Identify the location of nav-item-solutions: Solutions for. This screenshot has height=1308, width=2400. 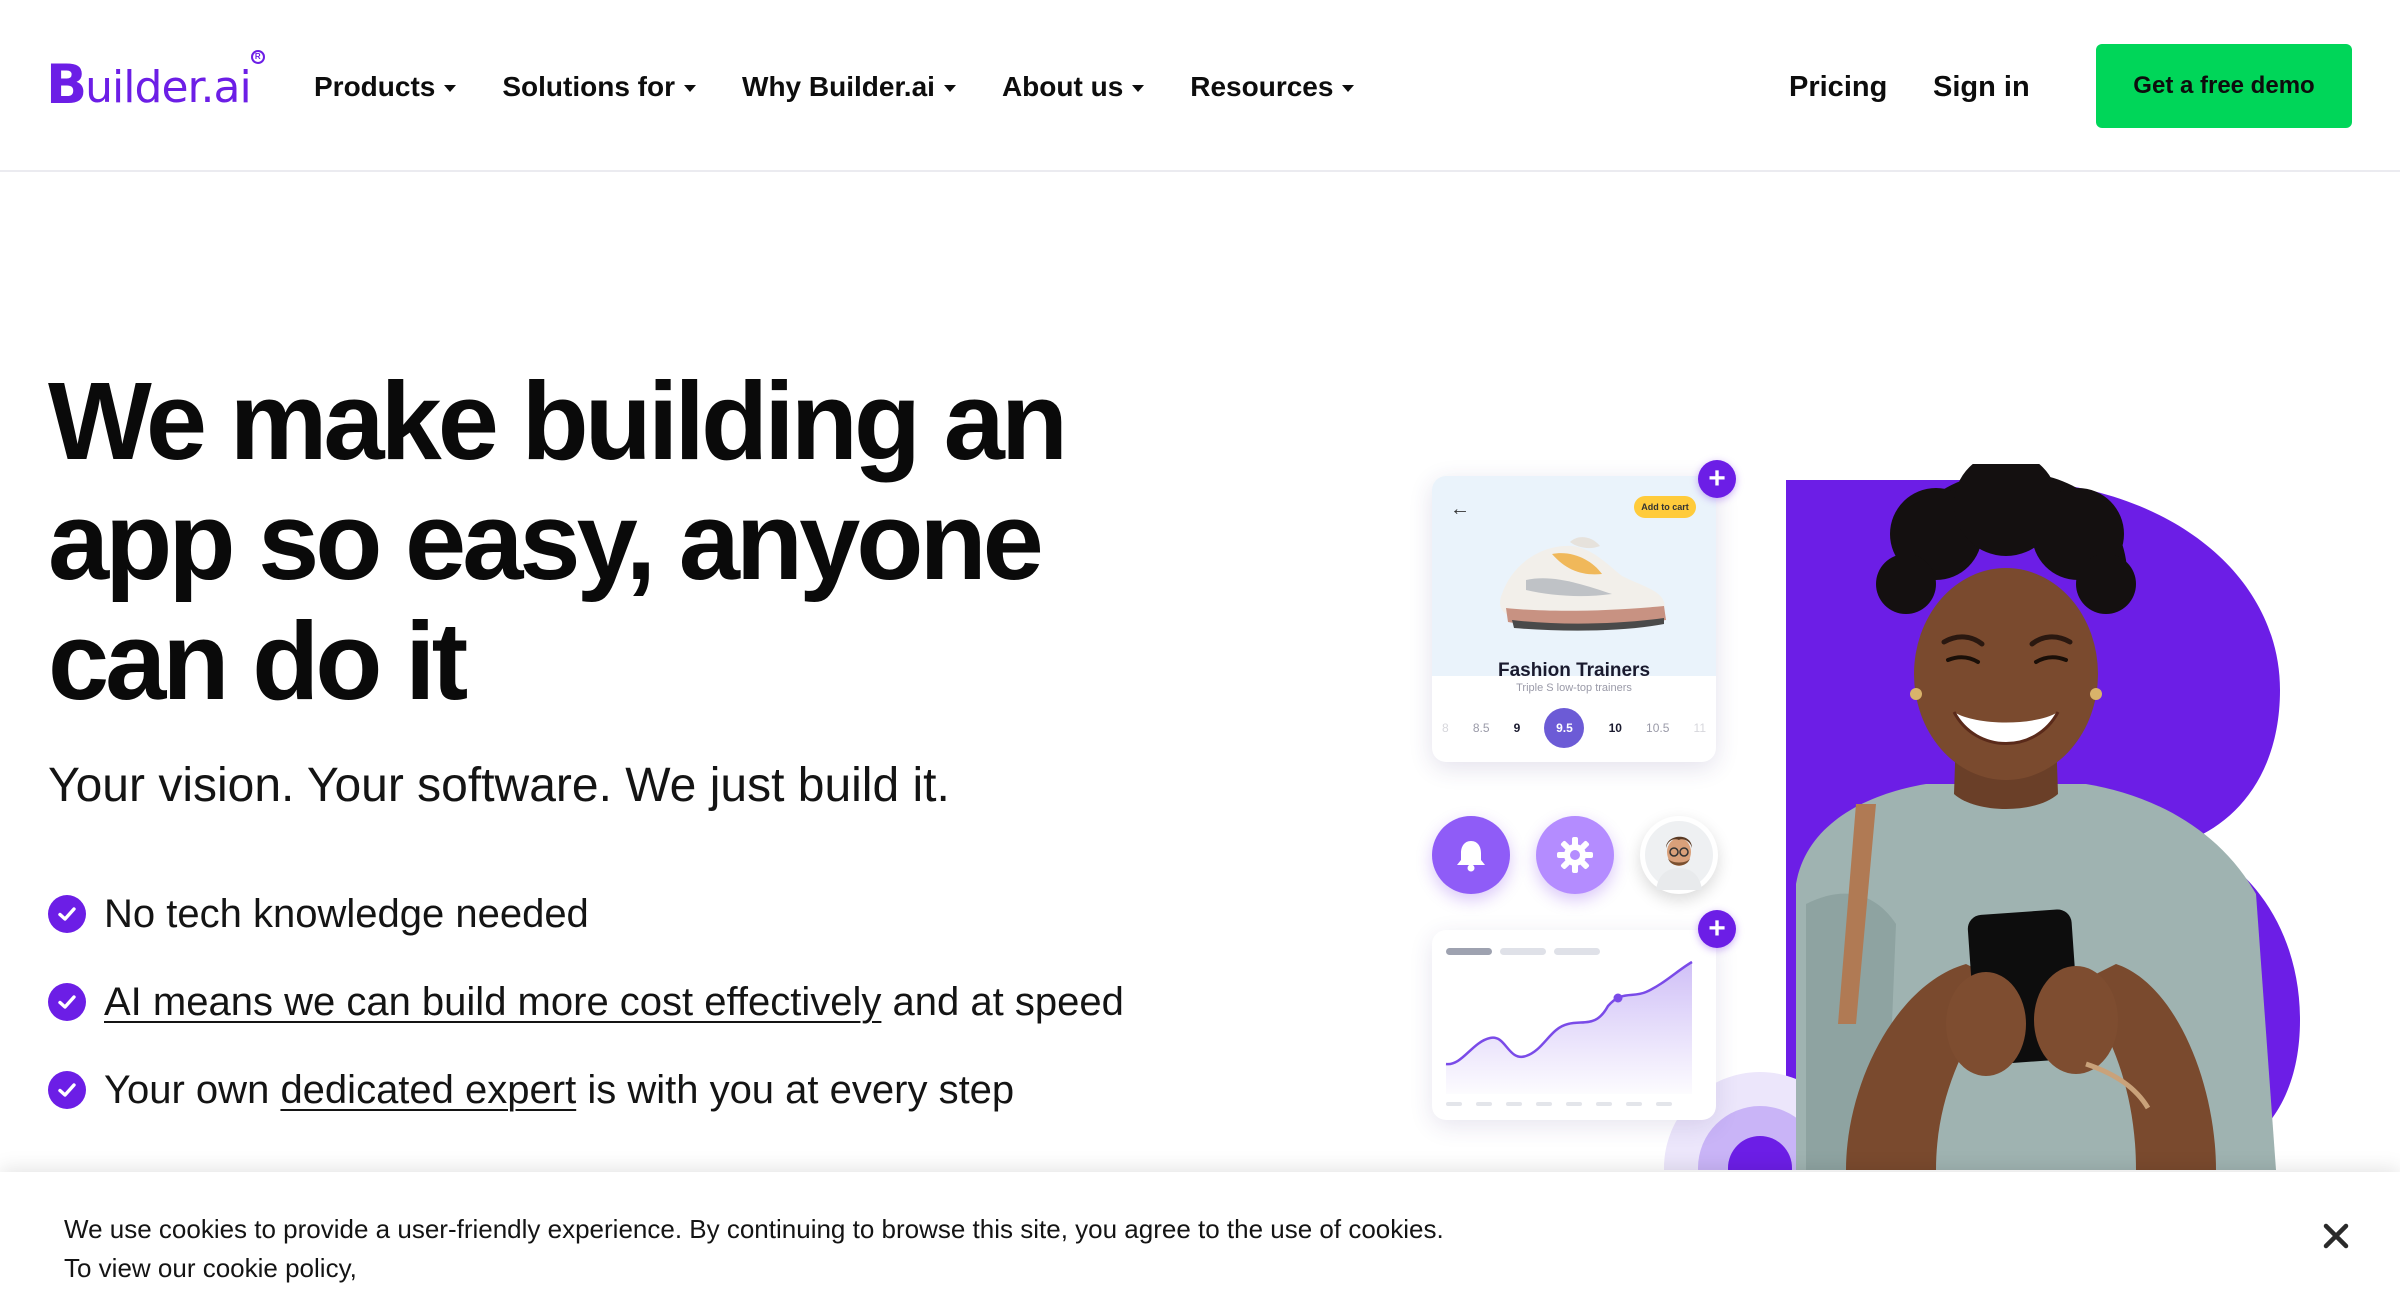
(599, 87).